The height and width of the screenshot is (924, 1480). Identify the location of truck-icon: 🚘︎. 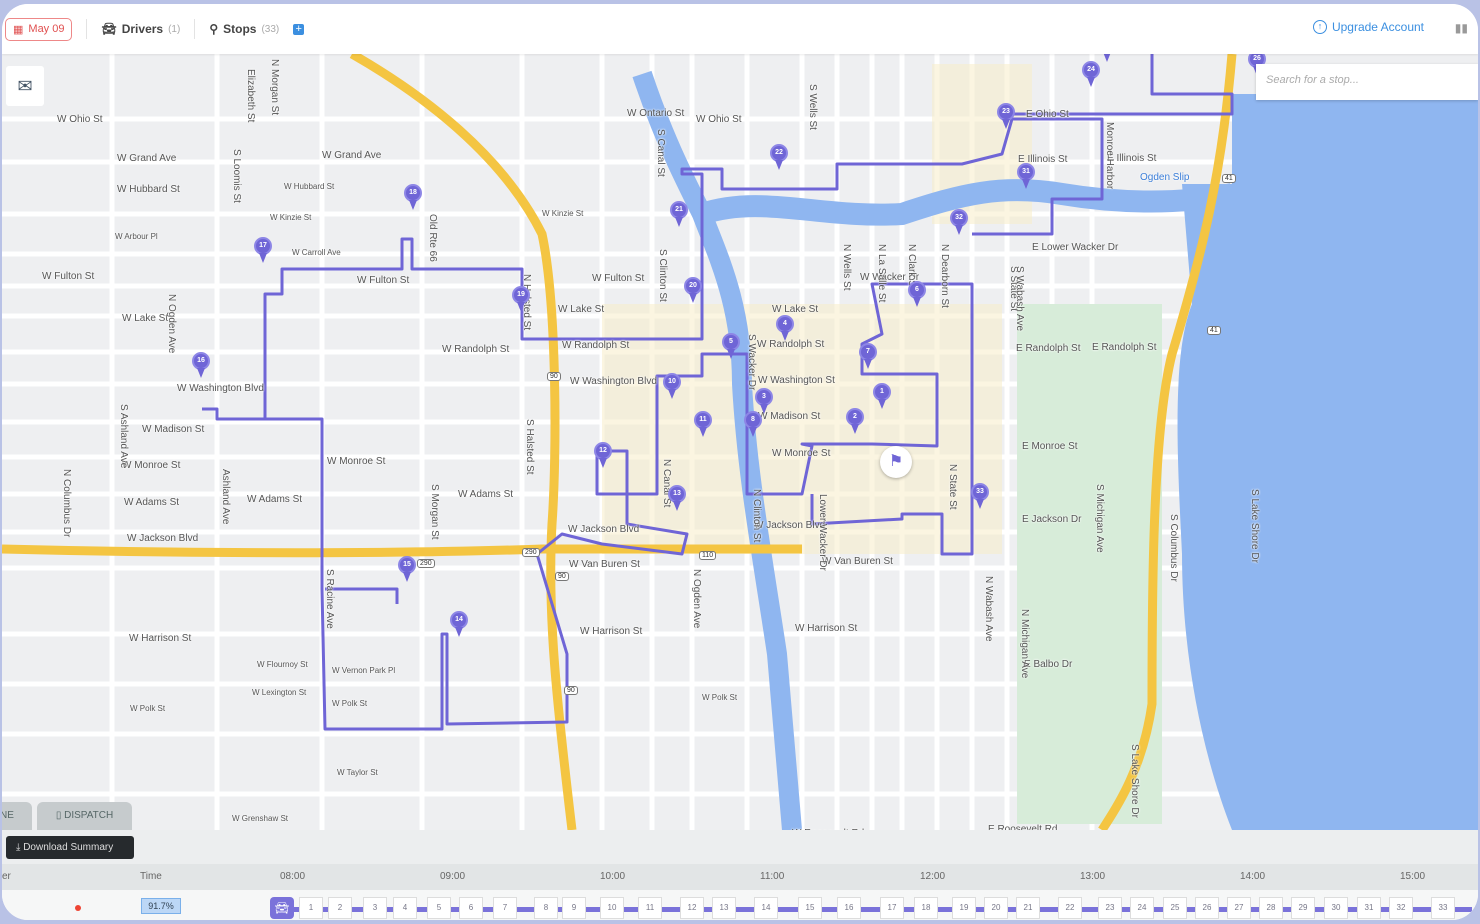
(282, 908).